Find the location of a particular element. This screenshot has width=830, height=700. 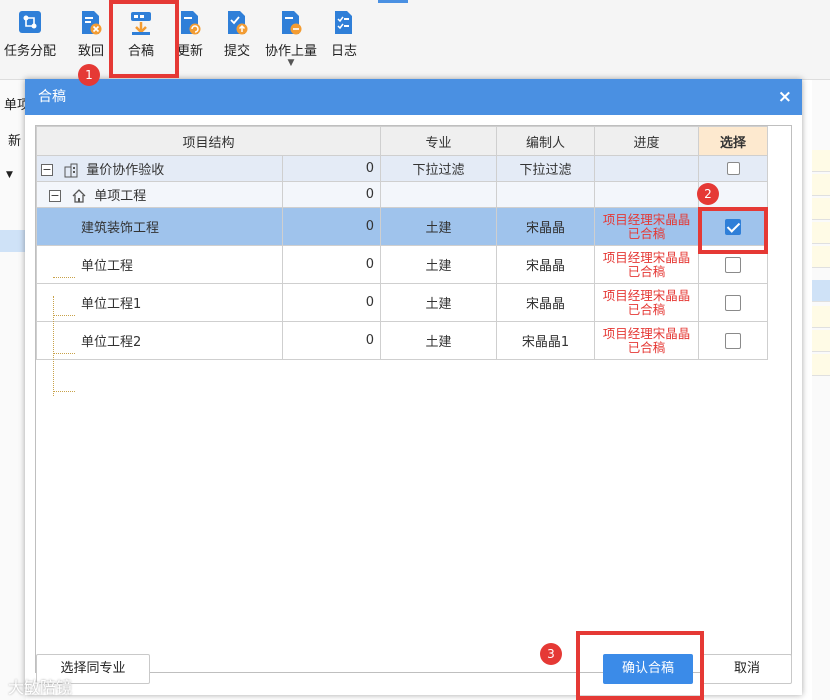

root-value: 0 is located at coordinates (331, 168).